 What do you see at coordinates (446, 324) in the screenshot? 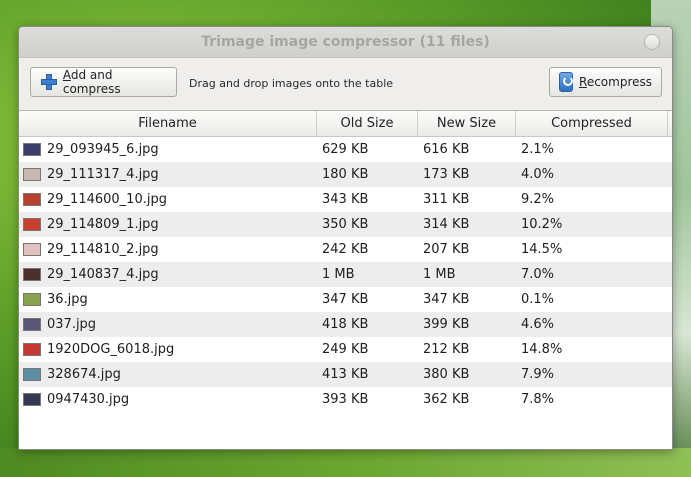
I see `cell-new-size: 399 KB` at bounding box center [446, 324].